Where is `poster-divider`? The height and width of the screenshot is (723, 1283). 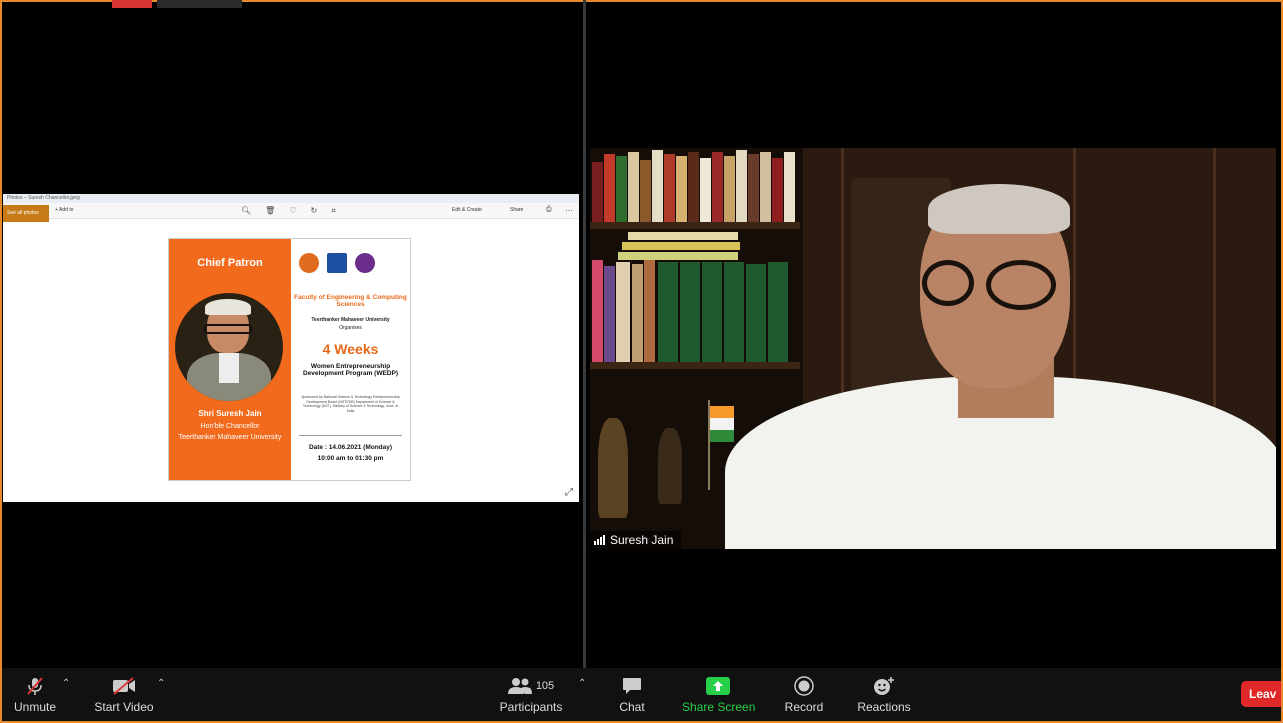 poster-divider is located at coordinates (350, 435).